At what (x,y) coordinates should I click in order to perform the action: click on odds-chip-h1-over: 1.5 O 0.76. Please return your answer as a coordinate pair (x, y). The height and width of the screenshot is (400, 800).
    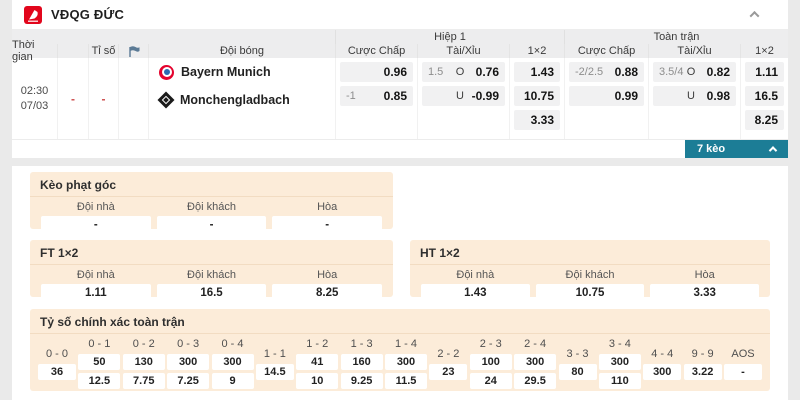
    Looking at the image, I should click on (463, 72).